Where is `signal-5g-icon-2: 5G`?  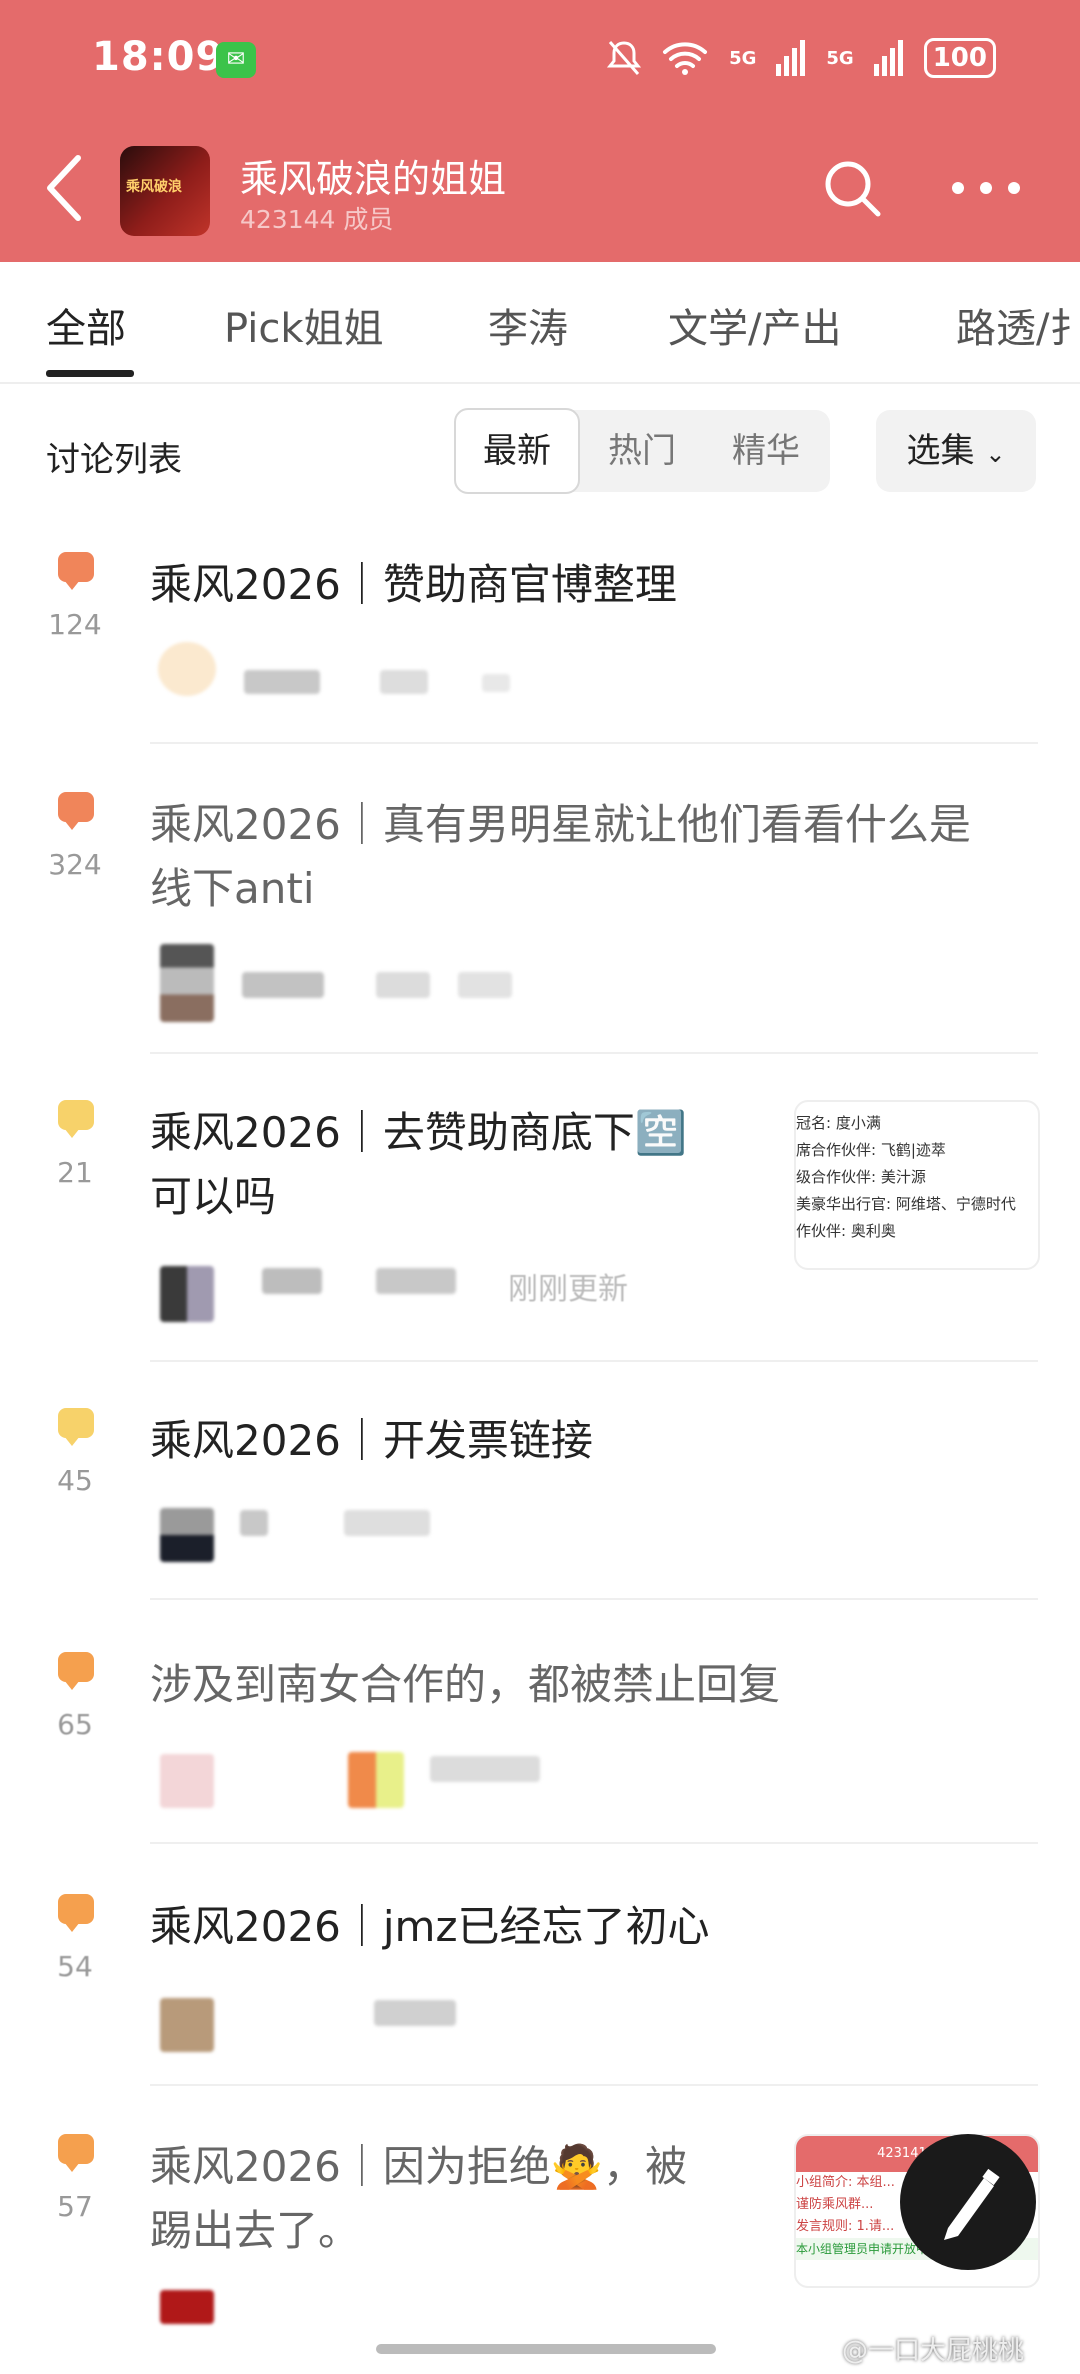
signal-5g-icon-2: 5G is located at coordinates (840, 58).